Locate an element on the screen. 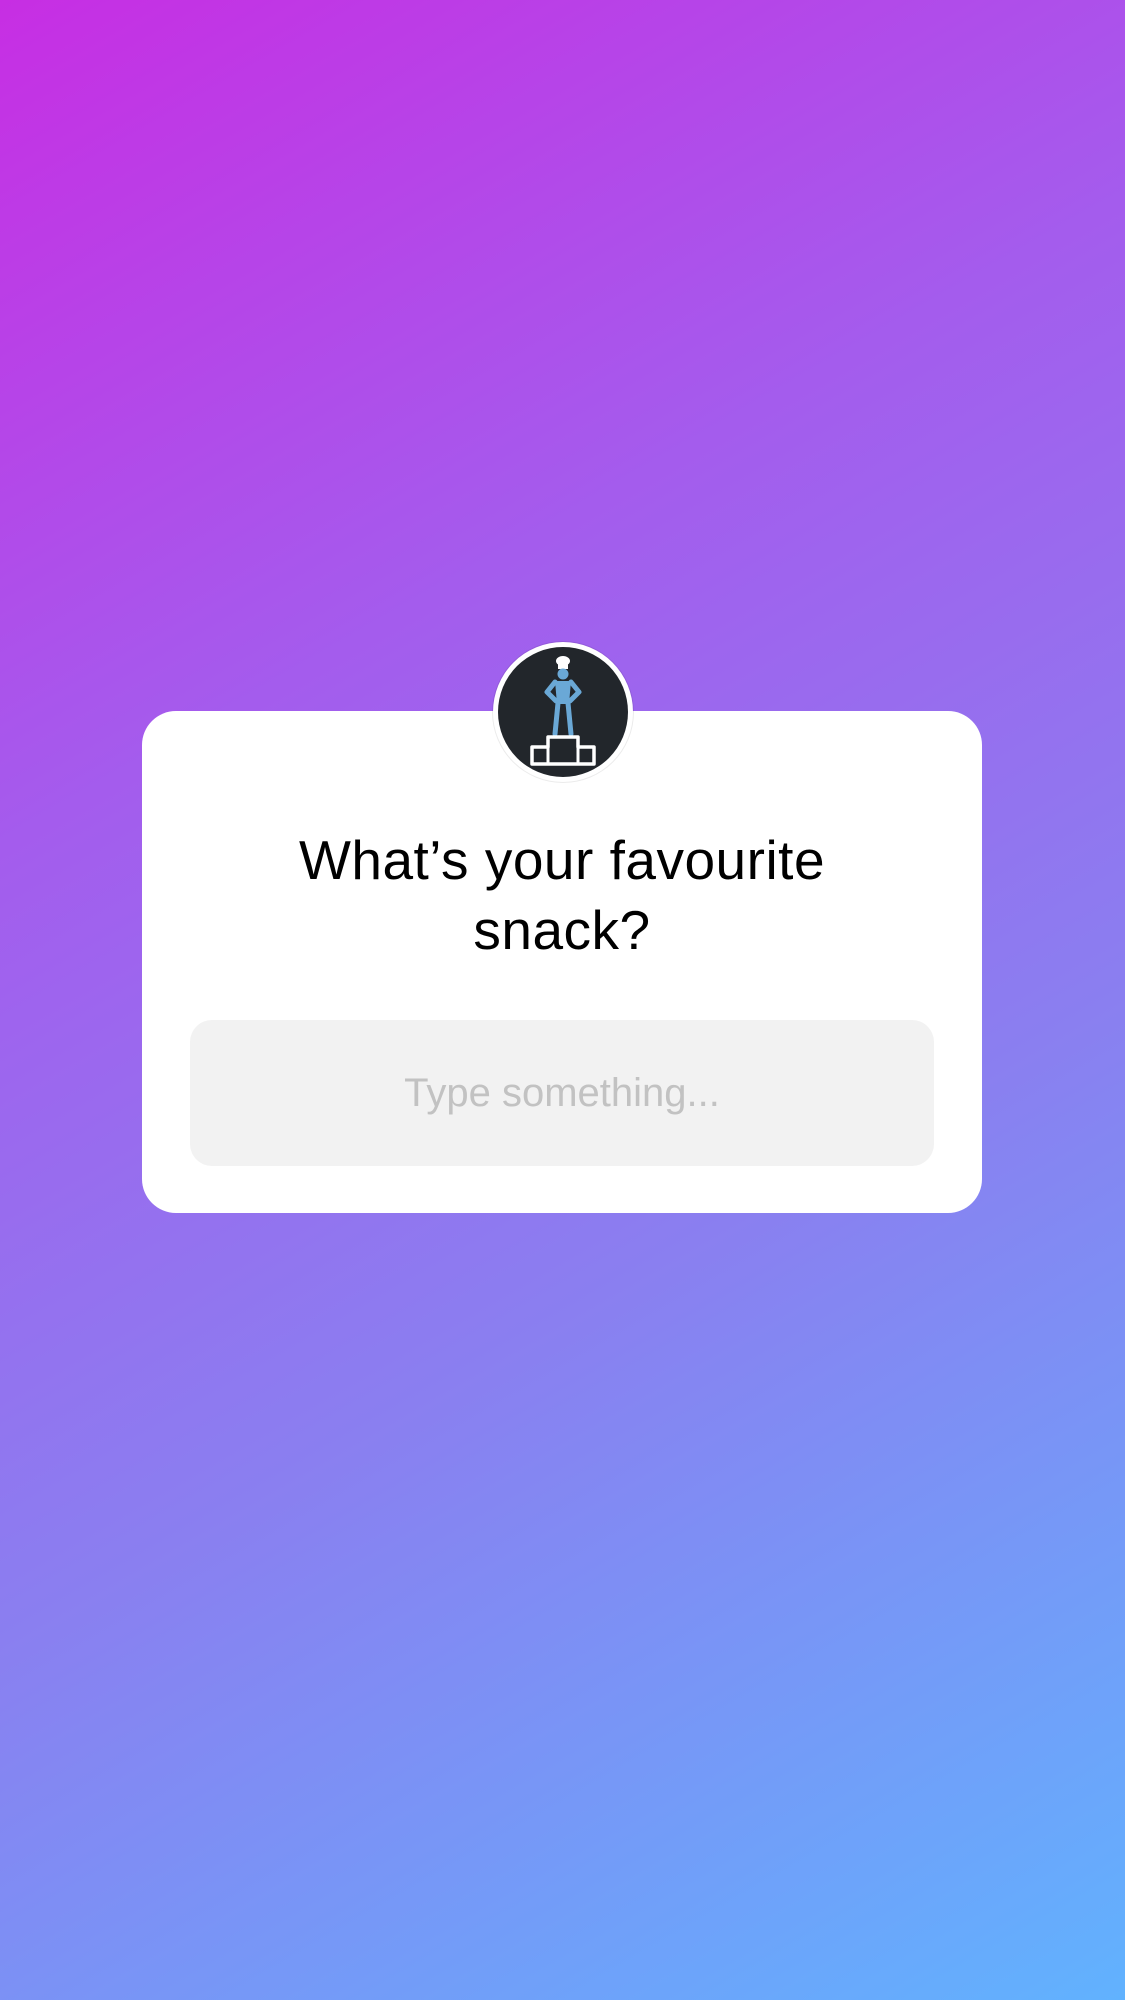  avatar is located at coordinates (563, 712).